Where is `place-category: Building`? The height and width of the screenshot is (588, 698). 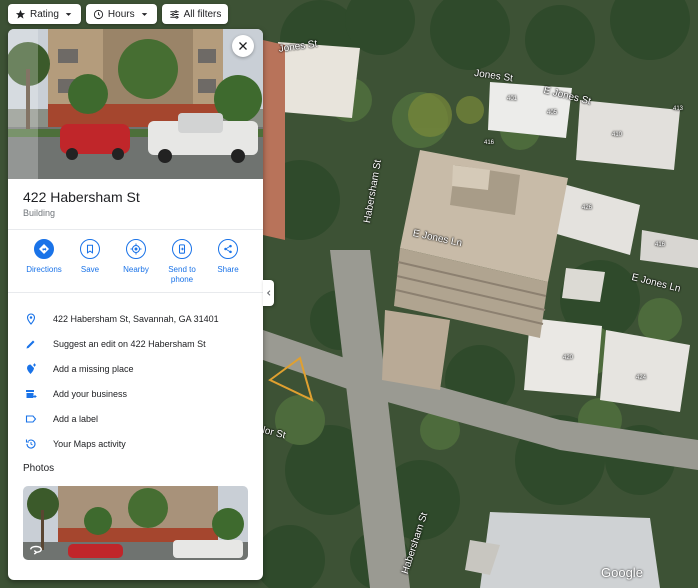 place-category: Building is located at coordinates (39, 213).